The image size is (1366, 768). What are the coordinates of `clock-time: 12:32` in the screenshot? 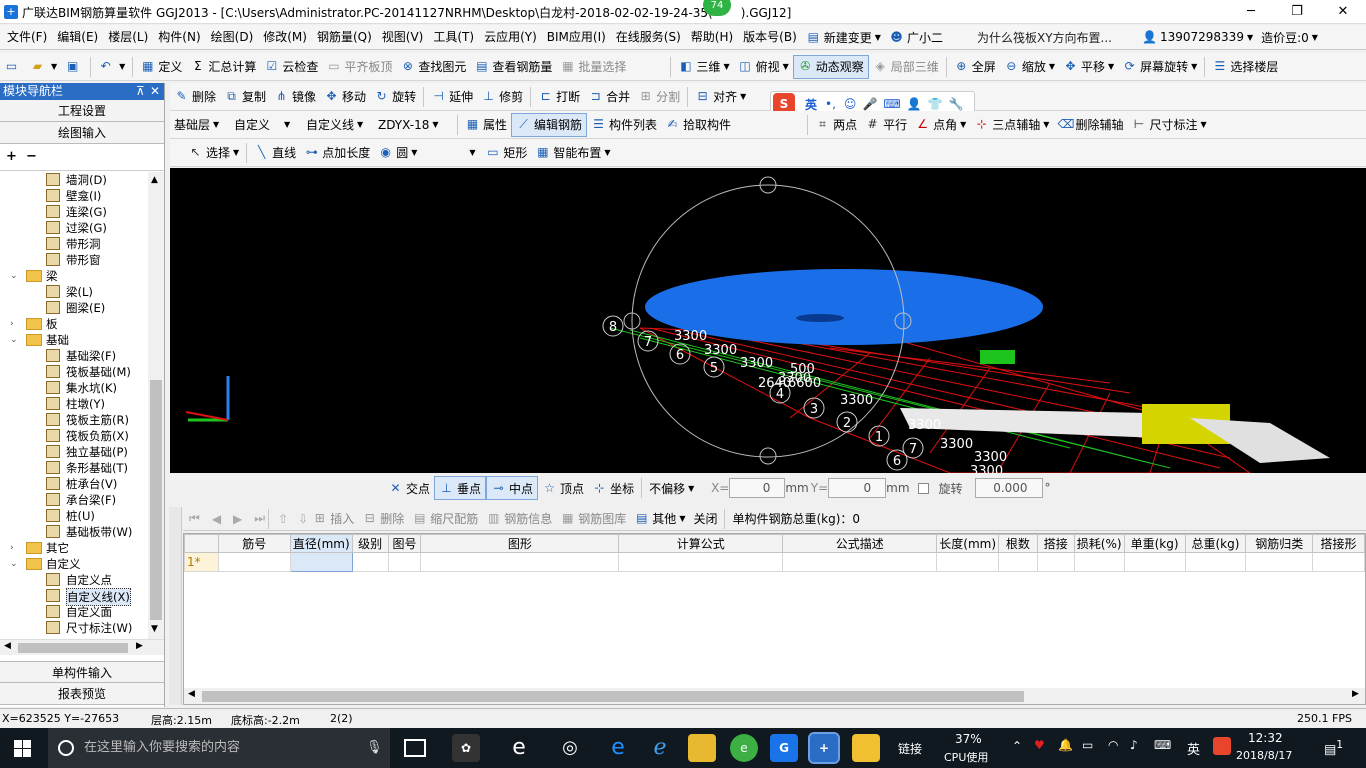 It's located at (1265, 738).